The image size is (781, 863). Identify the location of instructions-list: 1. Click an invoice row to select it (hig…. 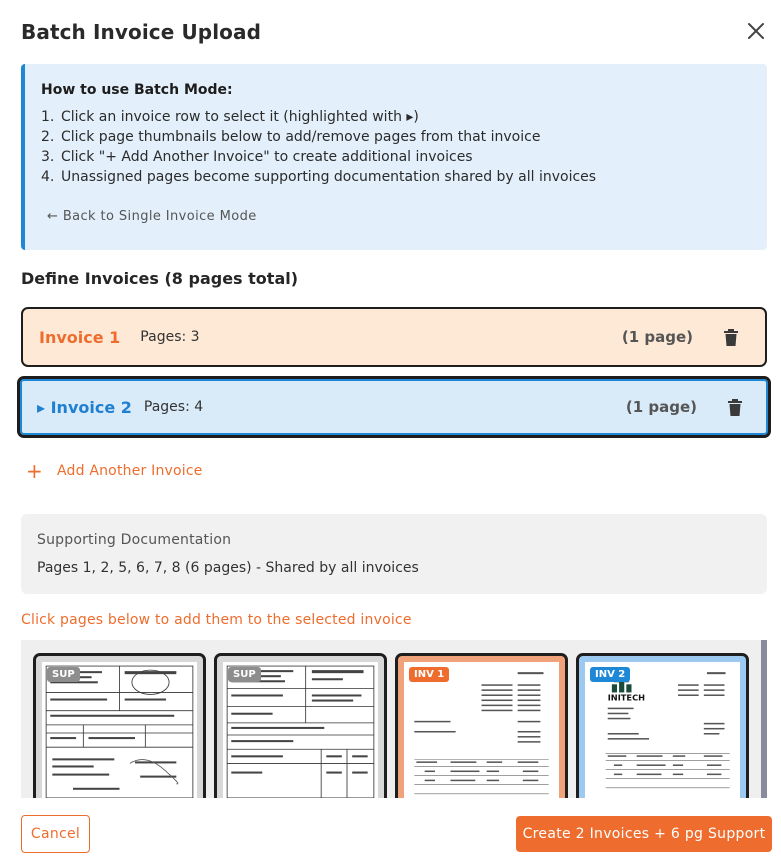
(396, 147).